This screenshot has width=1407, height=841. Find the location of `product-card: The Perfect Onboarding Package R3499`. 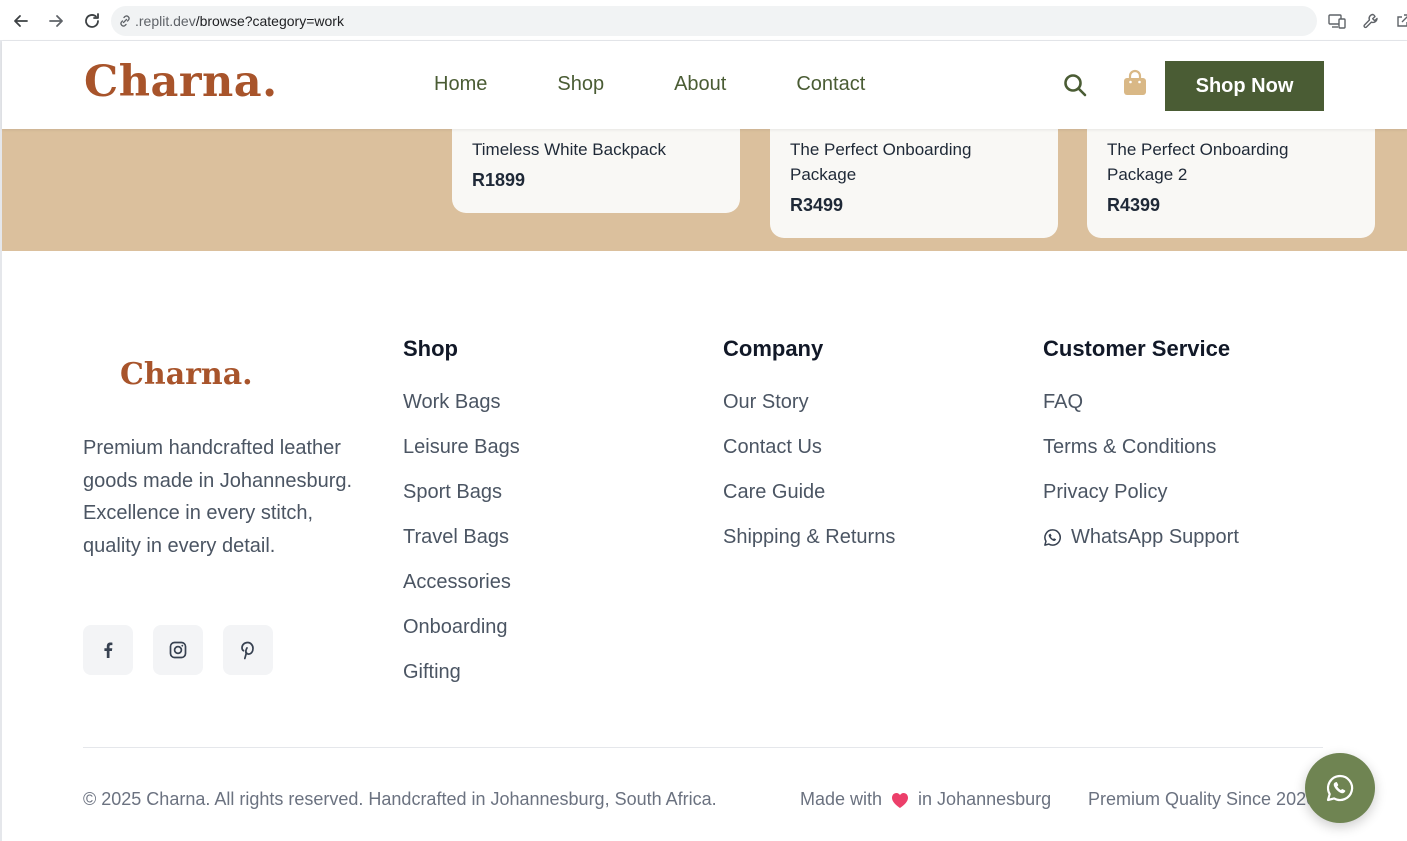

product-card: The Perfect Onboarding Package R3499 is located at coordinates (914, 178).